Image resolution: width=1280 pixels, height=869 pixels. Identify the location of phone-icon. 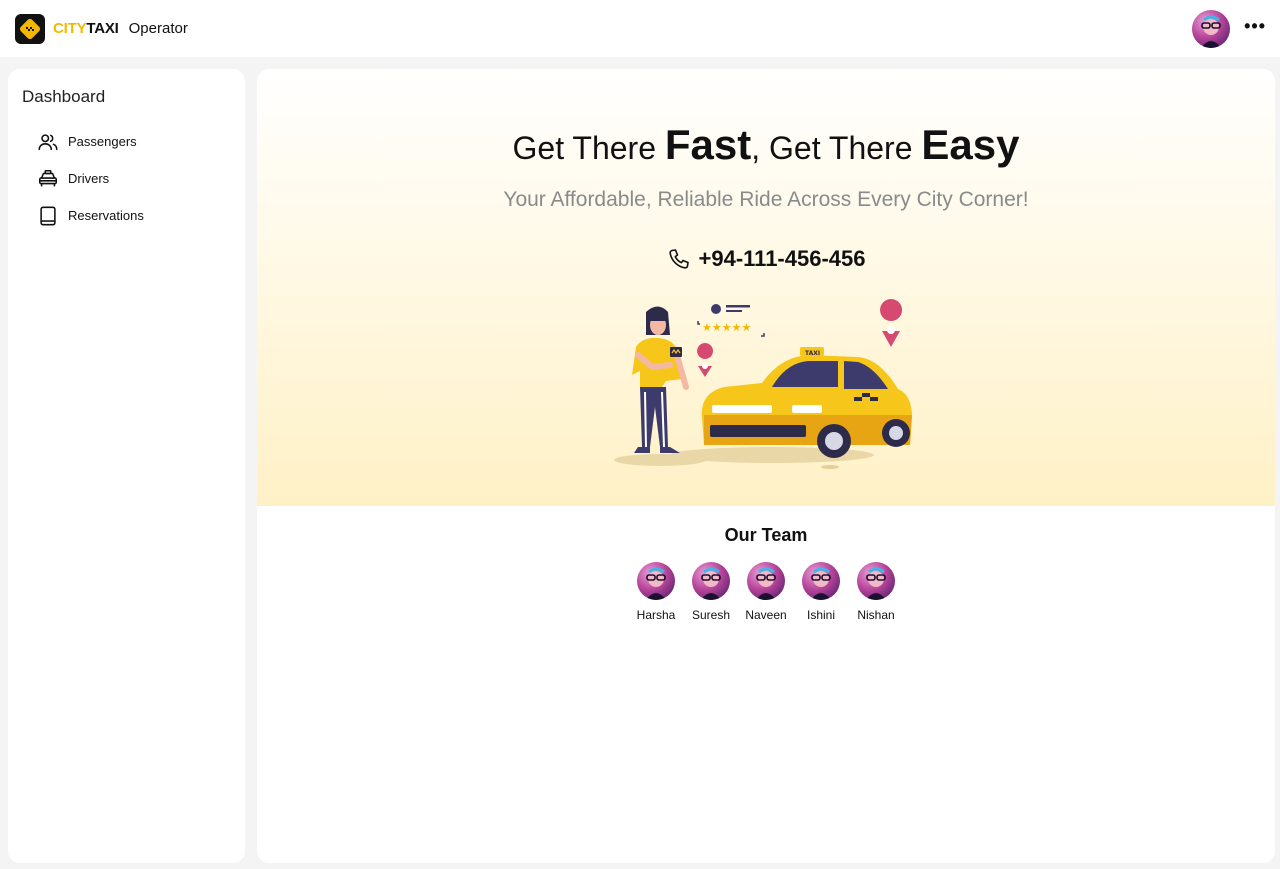
(678, 259).